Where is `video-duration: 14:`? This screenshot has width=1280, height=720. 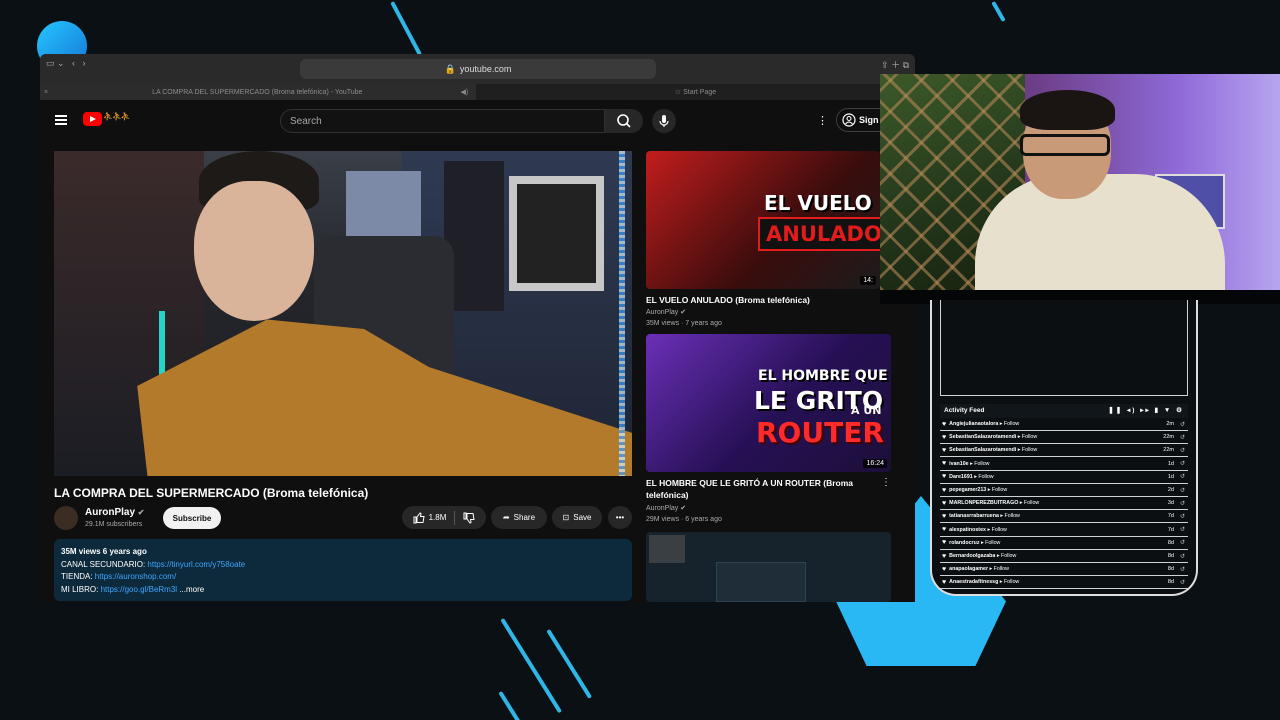
video-duration: 14: is located at coordinates (868, 280).